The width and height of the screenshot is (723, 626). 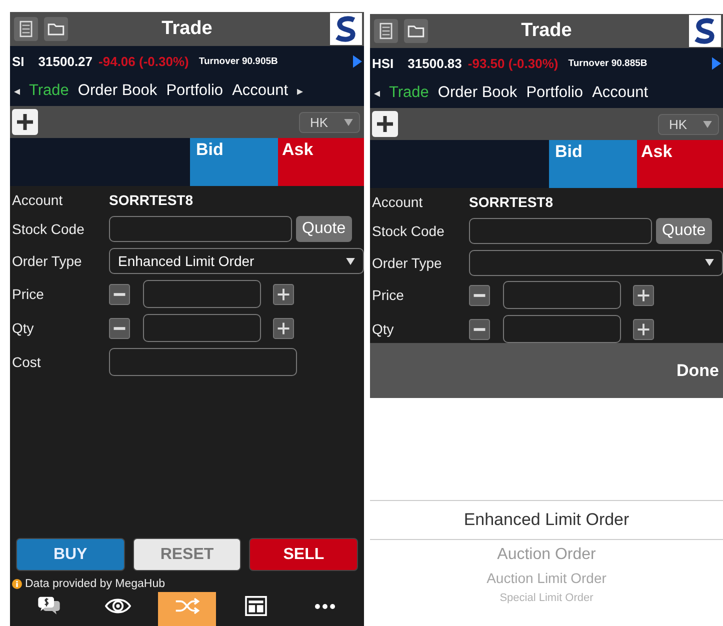 What do you see at coordinates (70, 554) in the screenshot?
I see `action-button: BUY` at bounding box center [70, 554].